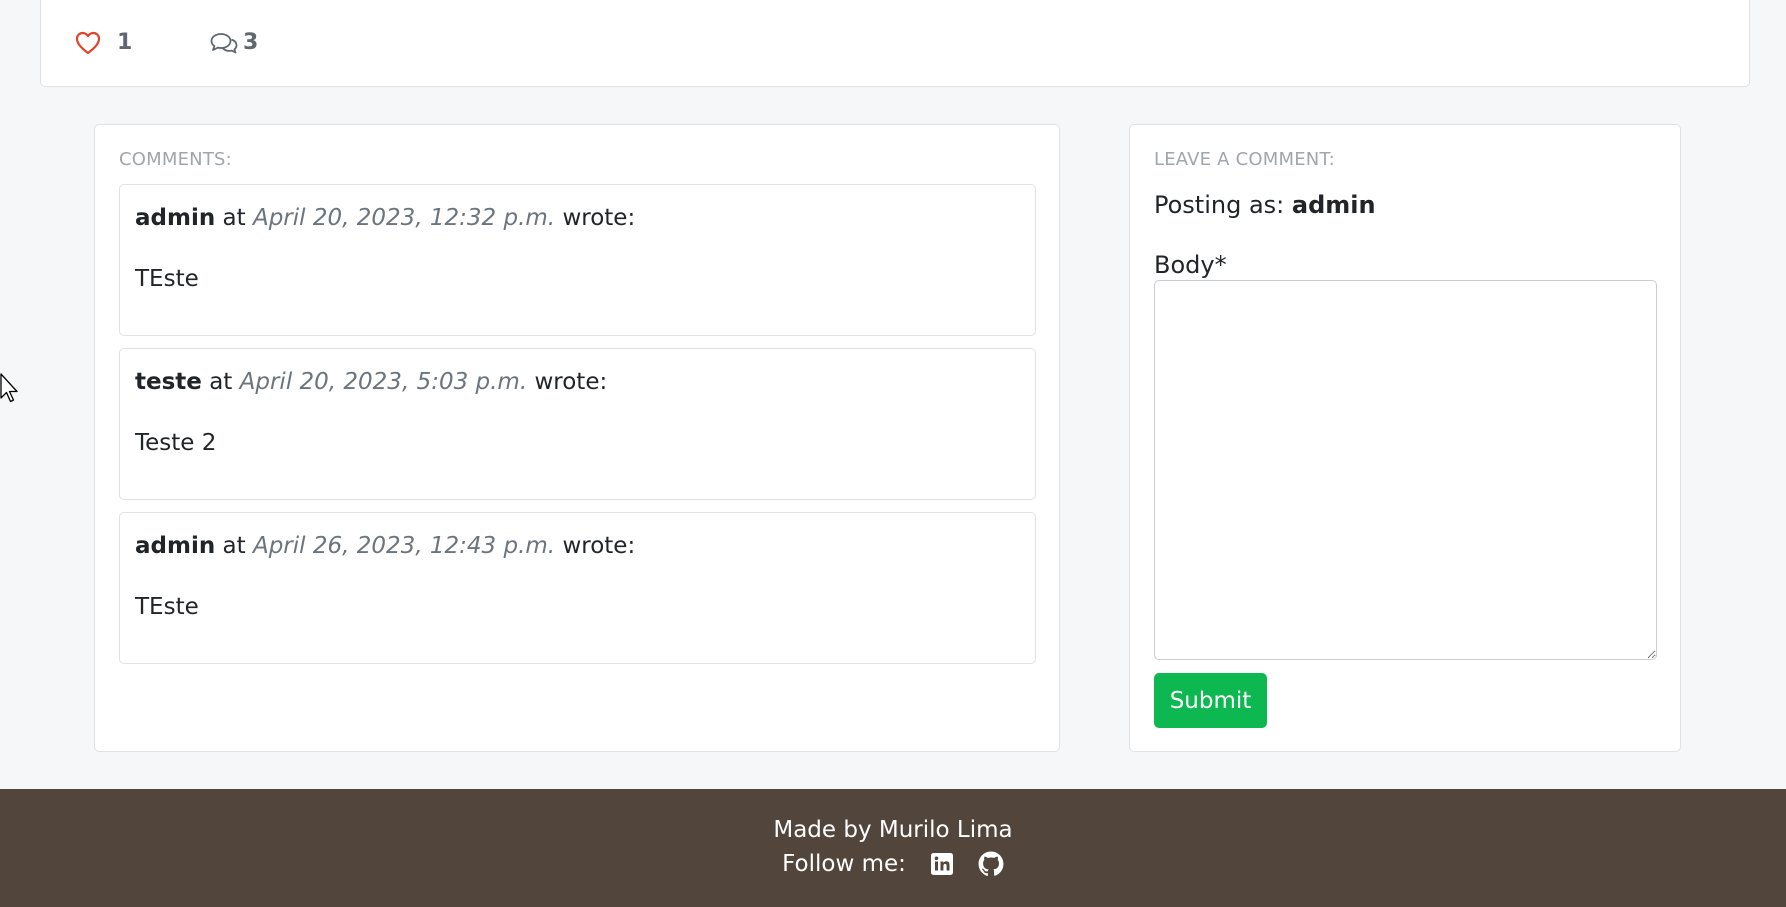  Describe the element at coordinates (1244, 159) in the screenshot. I see `comment-form-heading: LEAVE A COMMENT:` at that location.